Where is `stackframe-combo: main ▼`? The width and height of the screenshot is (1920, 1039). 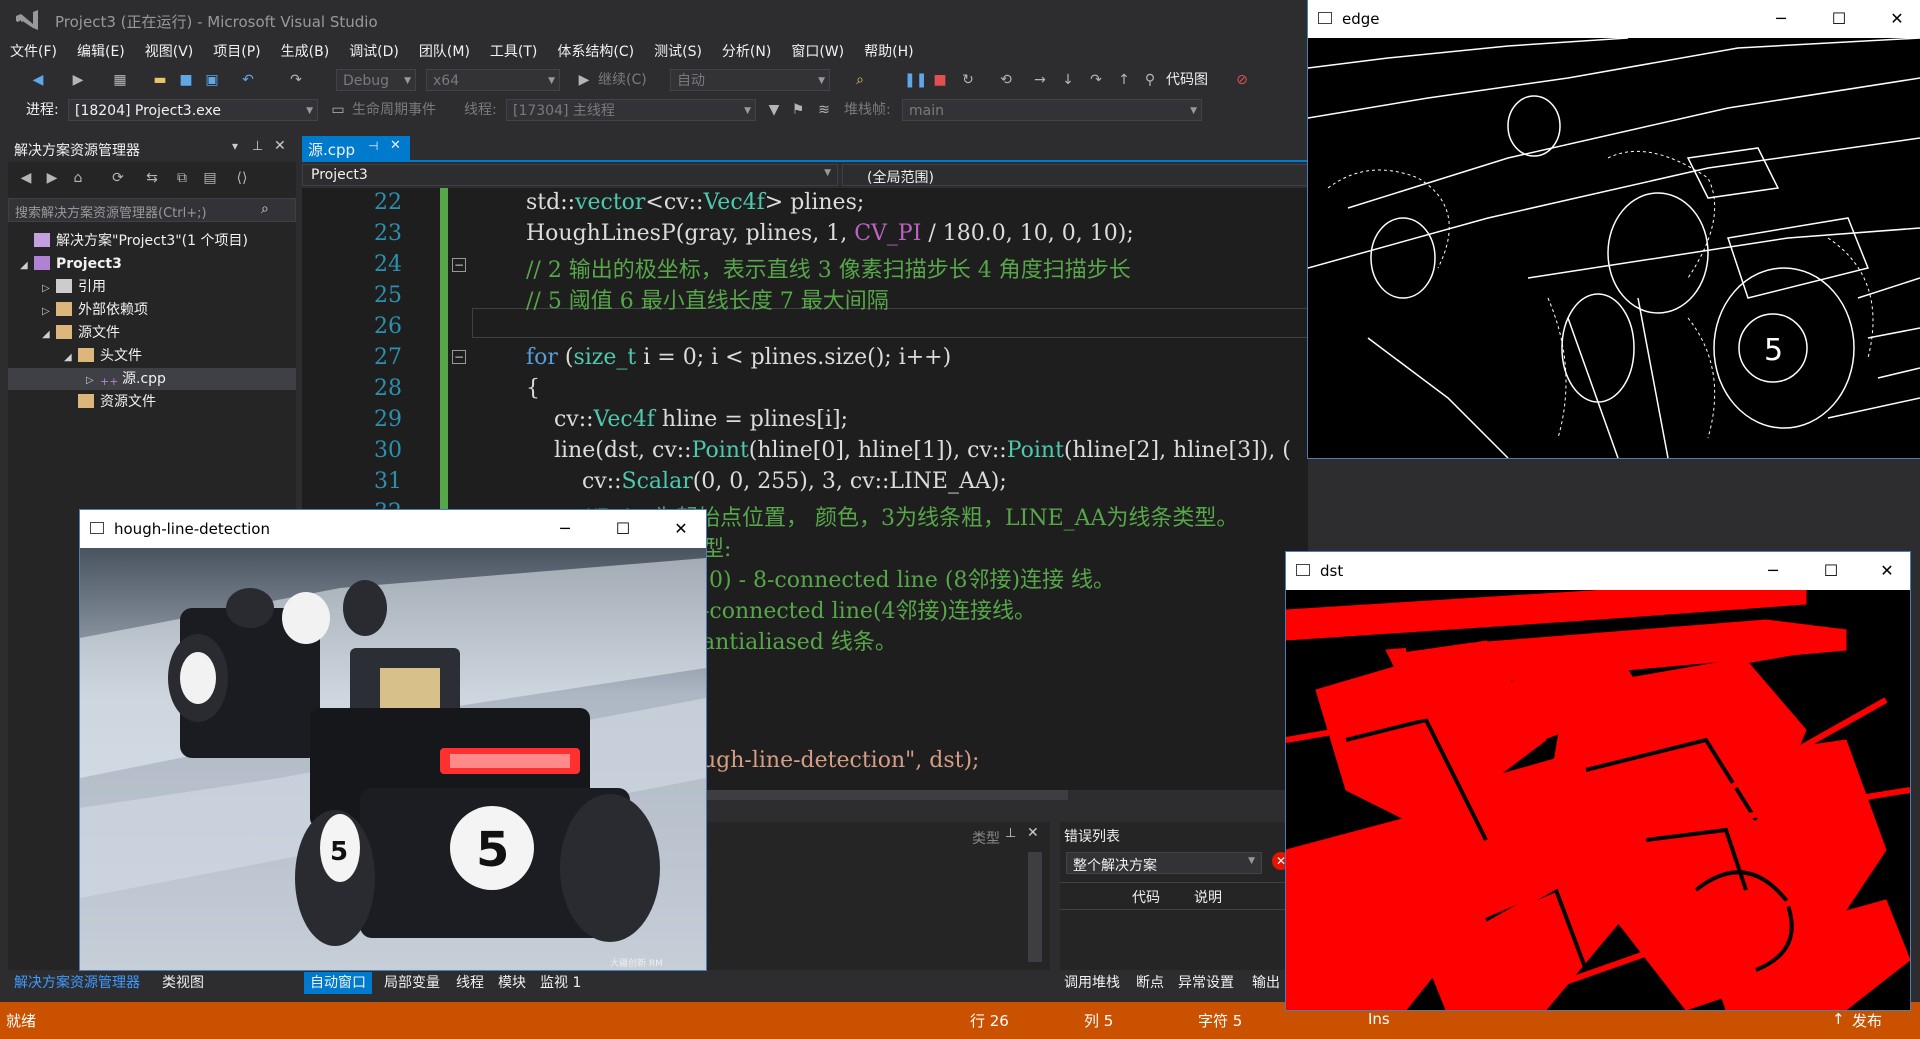
stackframe-combo: main ▼ is located at coordinates (1052, 110).